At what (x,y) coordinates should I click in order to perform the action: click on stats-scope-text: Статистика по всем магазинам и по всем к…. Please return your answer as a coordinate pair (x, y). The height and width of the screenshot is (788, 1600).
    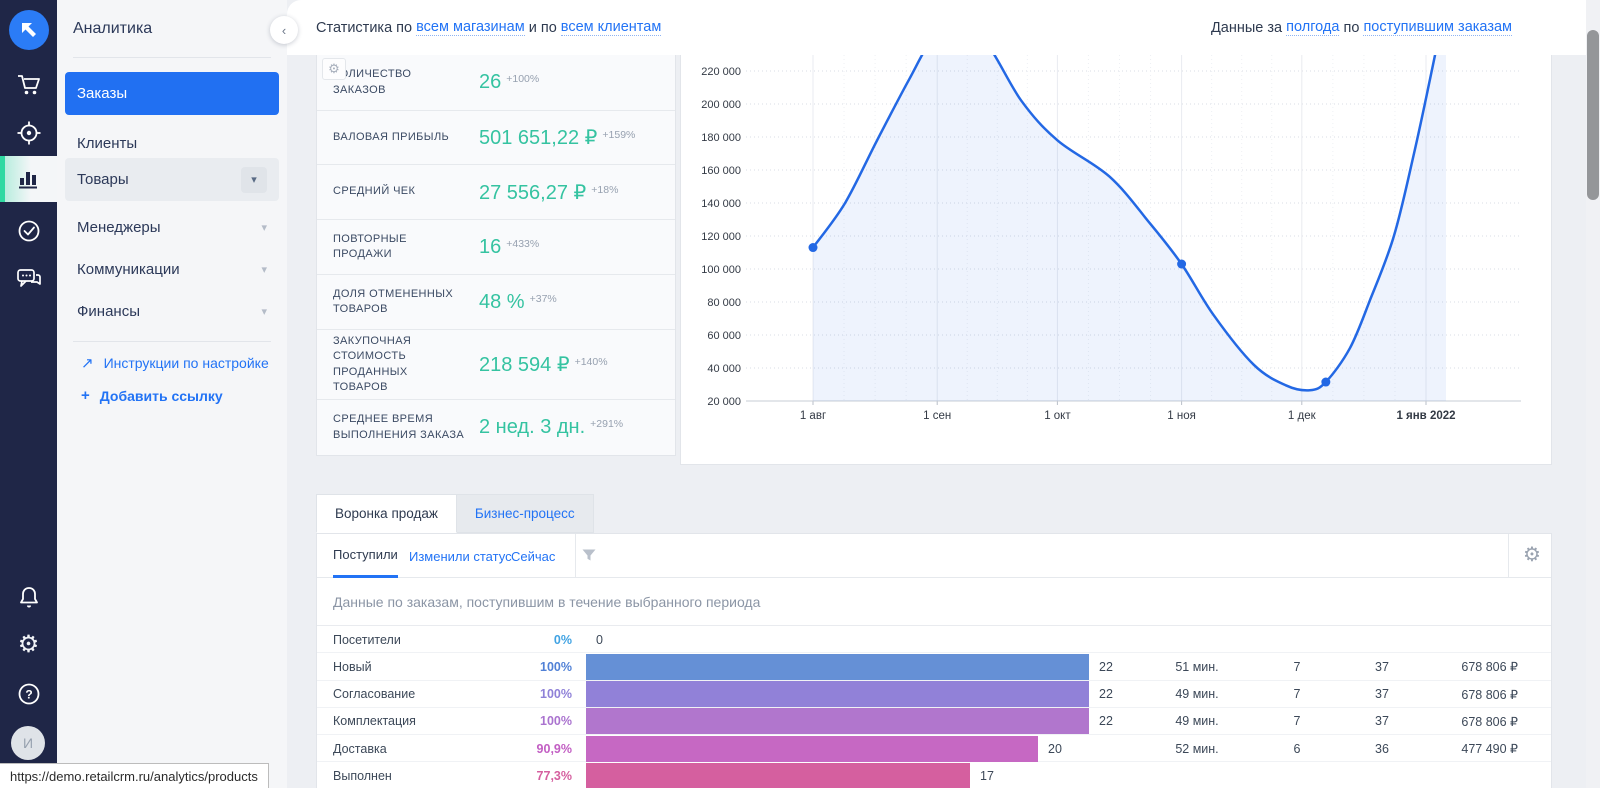
    Looking at the image, I should click on (489, 27).